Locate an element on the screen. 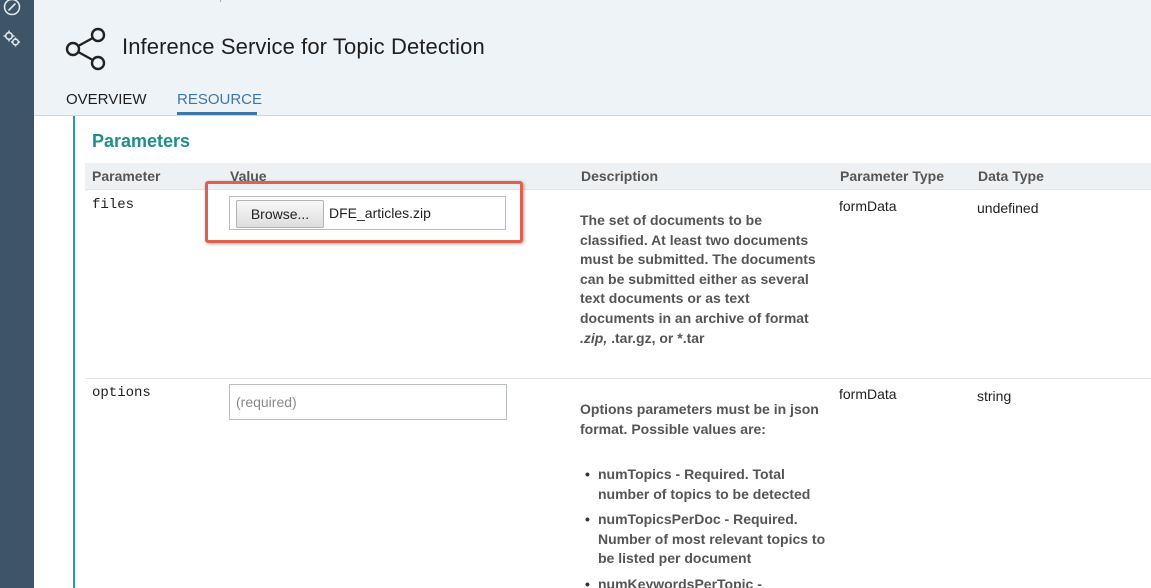  description-line: must be submitted. The documents is located at coordinates (698, 259).